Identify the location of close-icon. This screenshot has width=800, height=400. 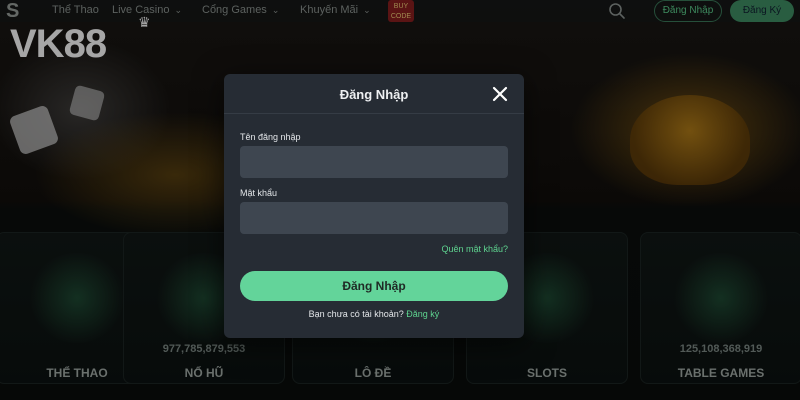
(500, 94).